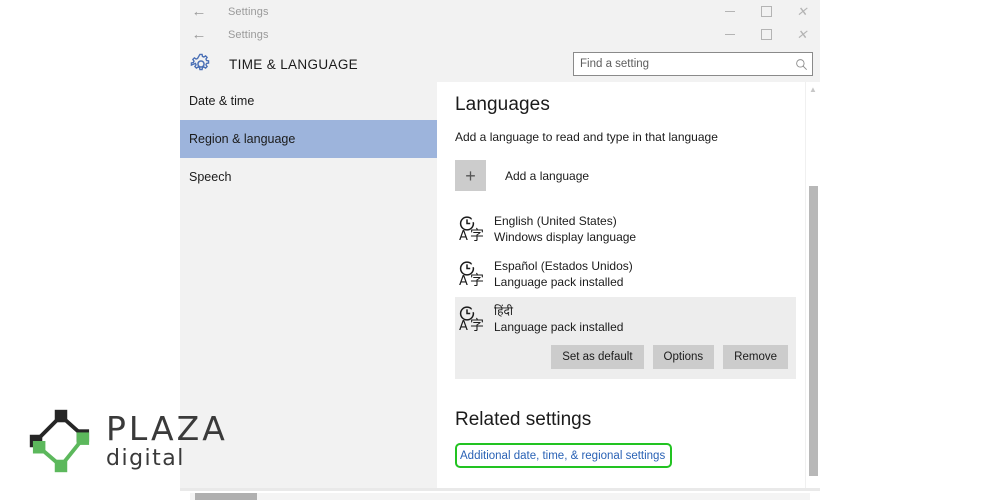 The width and height of the screenshot is (1000, 500). What do you see at coordinates (167, 428) in the screenshot?
I see `logo-wordmark: PLAZA` at bounding box center [167, 428].